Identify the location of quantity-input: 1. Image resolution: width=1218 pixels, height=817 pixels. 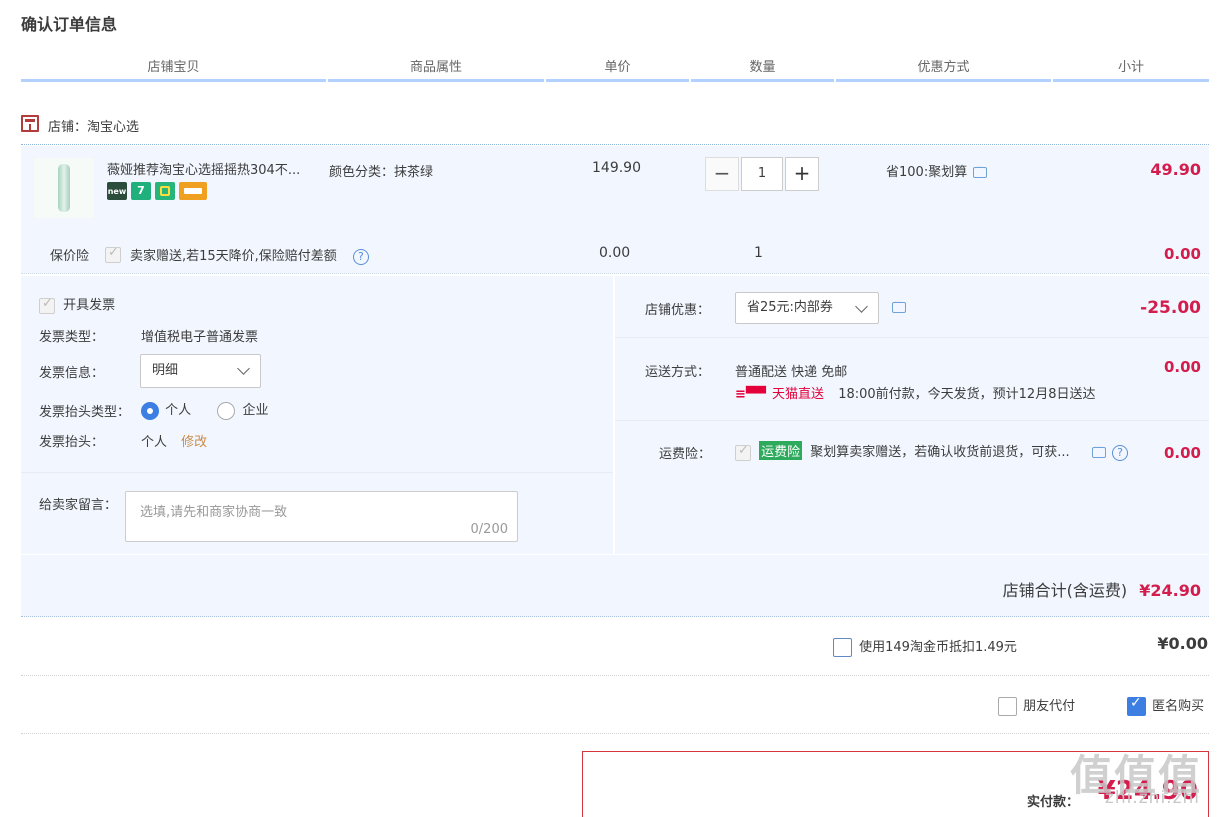
(762, 174).